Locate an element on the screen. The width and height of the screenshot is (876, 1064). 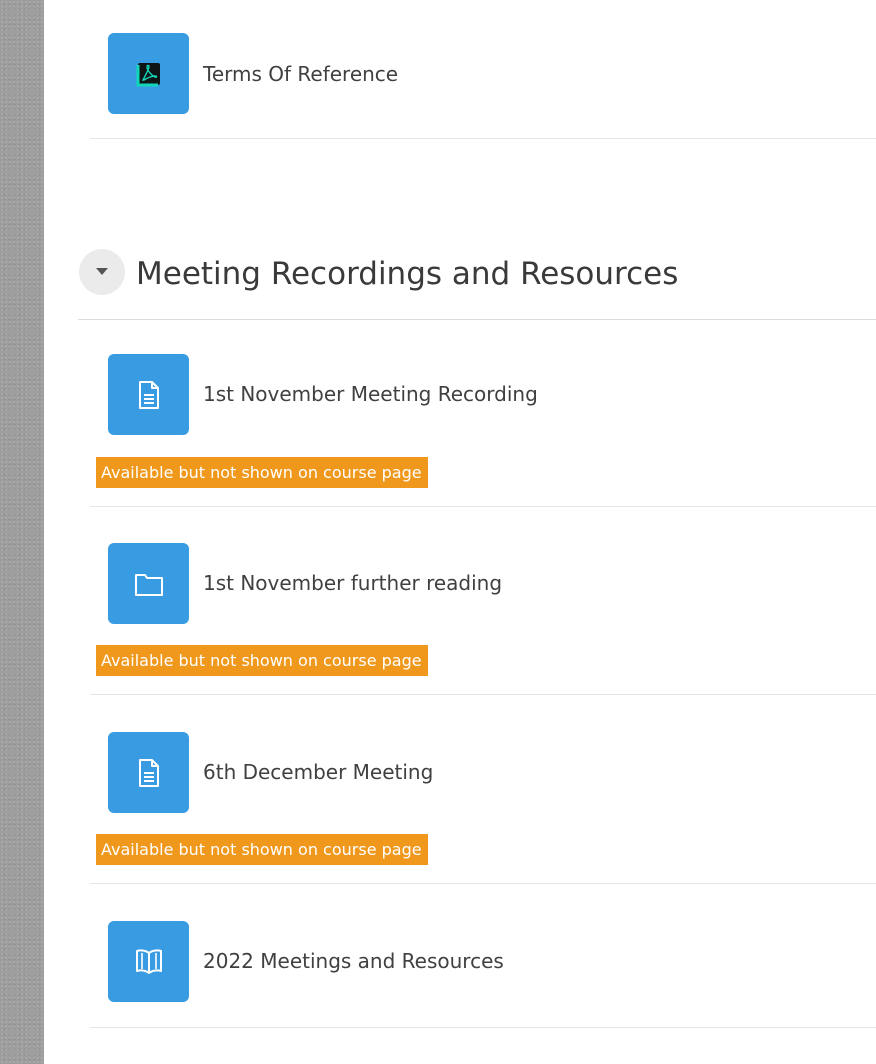
activity-terms-of-reference: Terms Of Reference is located at coordinates (483, 69).